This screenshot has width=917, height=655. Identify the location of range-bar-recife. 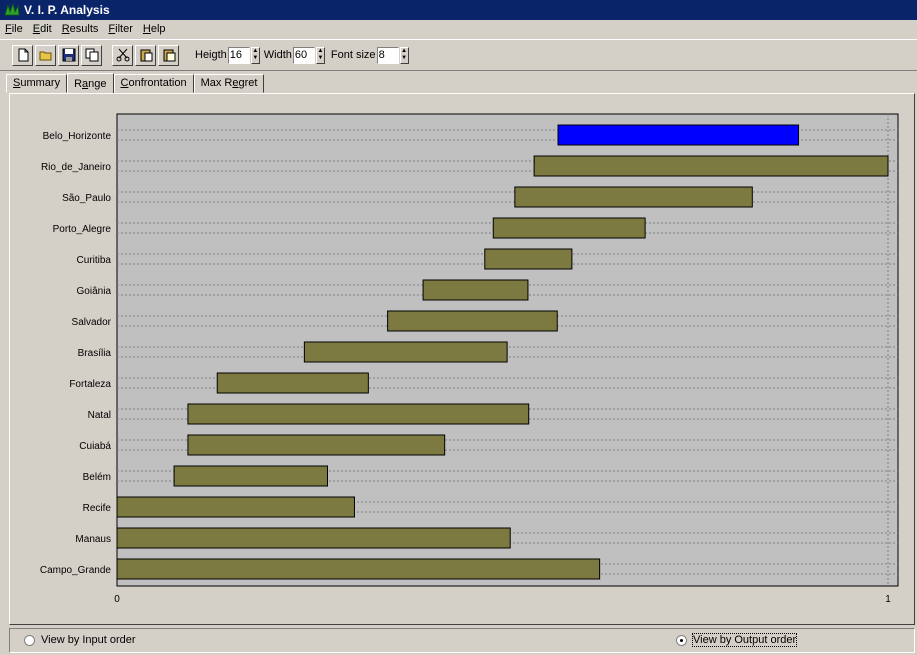
(235, 507).